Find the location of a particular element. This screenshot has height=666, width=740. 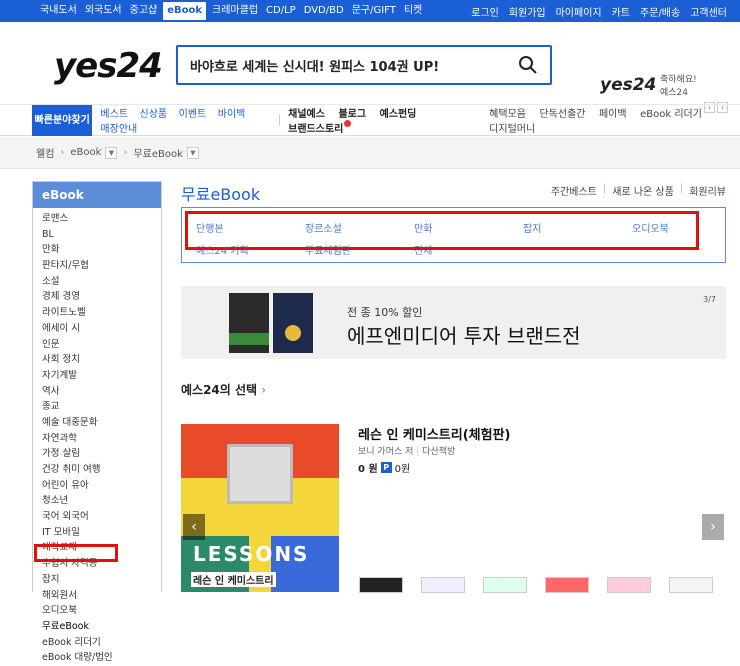

cover-word: LESSONS is located at coordinates (251, 554).